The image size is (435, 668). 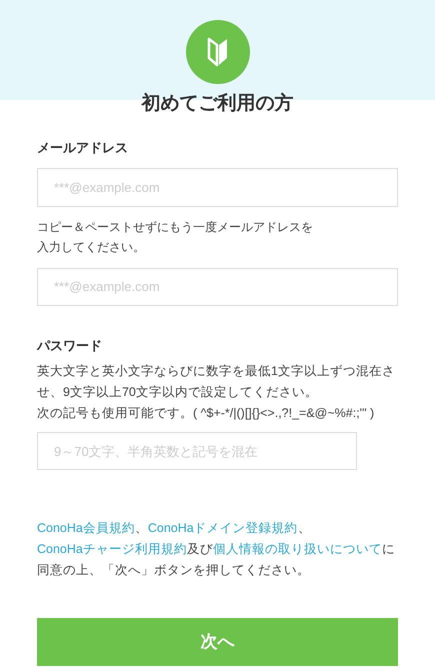 What do you see at coordinates (217, 104) in the screenshot?
I see `page-title: 初めてご利用の方` at bounding box center [217, 104].